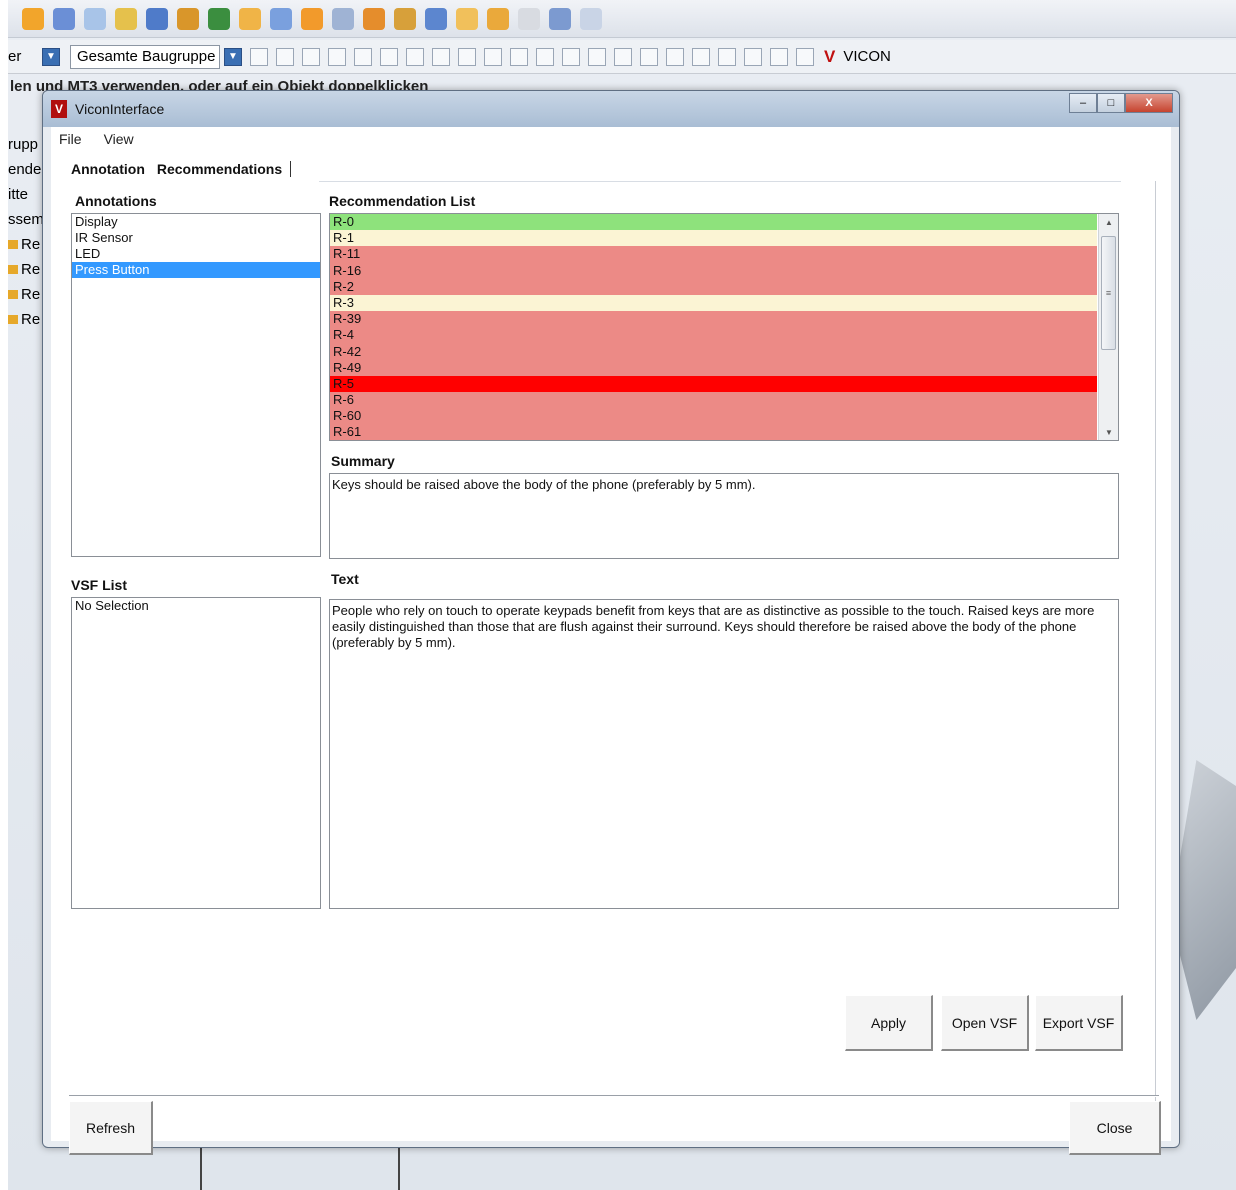 Image resolution: width=1236 pixels, height=1190 pixels. What do you see at coordinates (713, 303) in the screenshot?
I see `recommendation-row: R-3` at bounding box center [713, 303].